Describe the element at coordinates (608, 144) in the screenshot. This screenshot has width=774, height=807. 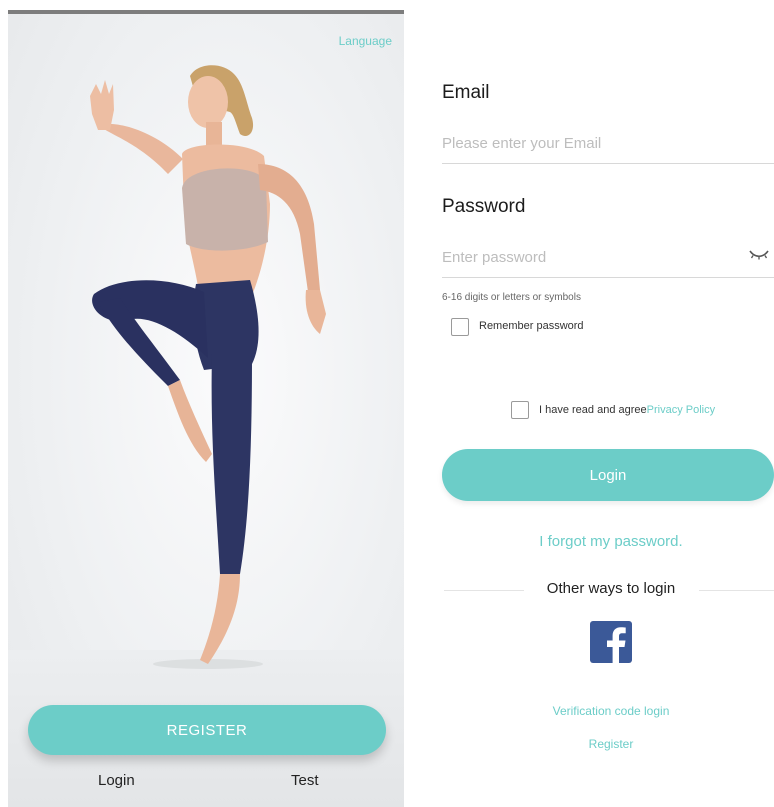
I see `email-input` at that location.